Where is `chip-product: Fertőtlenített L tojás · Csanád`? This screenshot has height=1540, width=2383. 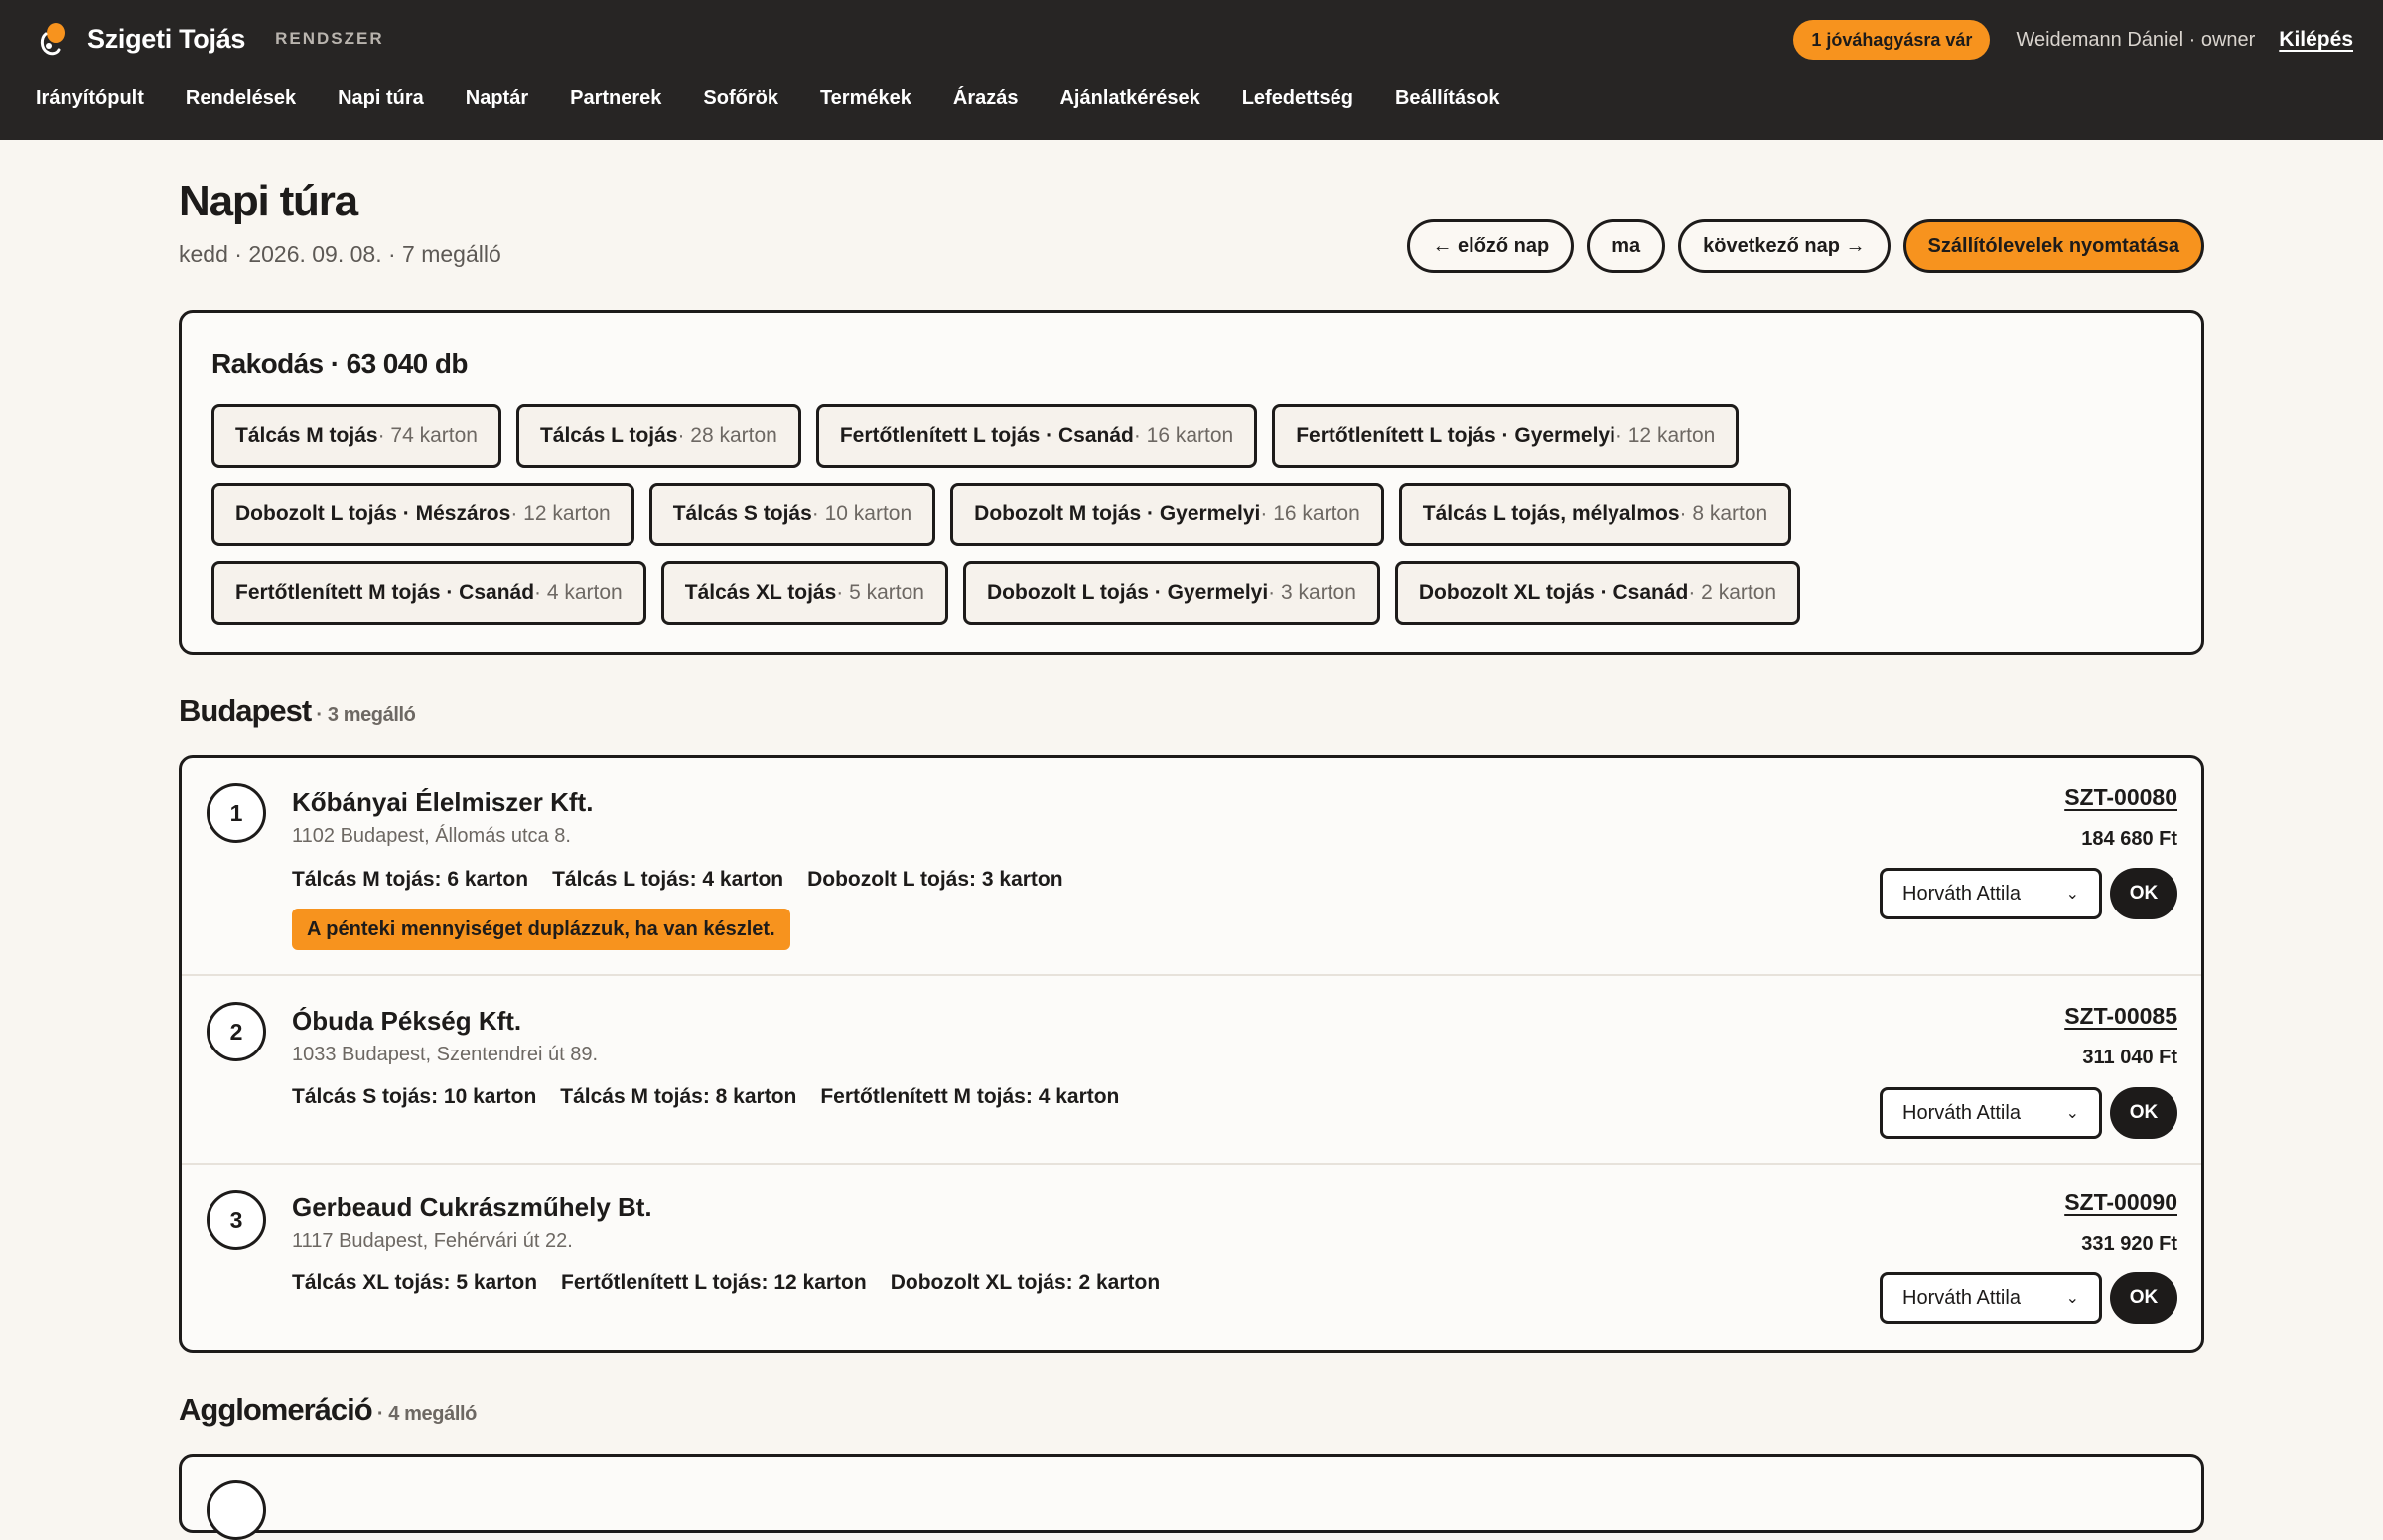
chip-product: Fertőtlenített L tojás · Csanád is located at coordinates (986, 435).